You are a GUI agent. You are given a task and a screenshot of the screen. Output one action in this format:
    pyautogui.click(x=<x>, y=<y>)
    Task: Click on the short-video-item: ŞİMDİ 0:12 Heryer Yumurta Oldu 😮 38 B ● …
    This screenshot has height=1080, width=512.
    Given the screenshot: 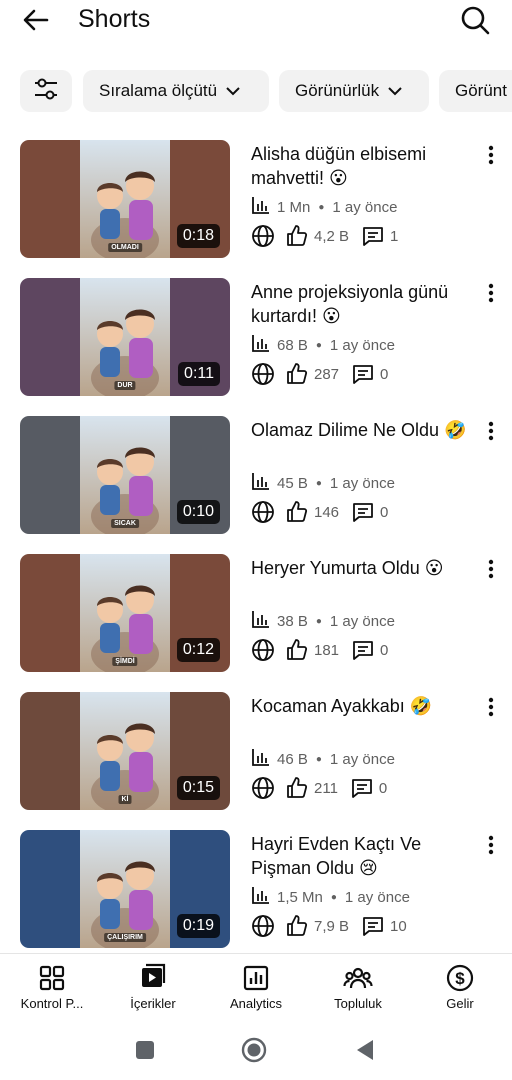 What is the action you would take?
    pyautogui.click(x=256, y=613)
    